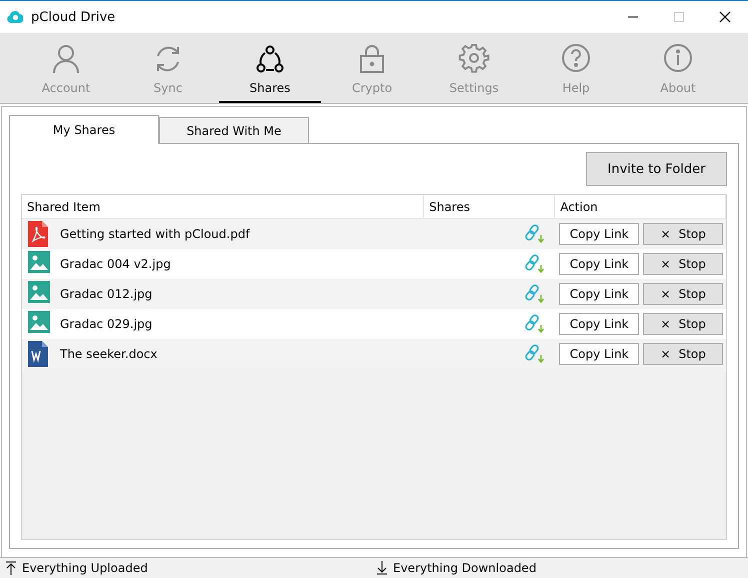 Image resolution: width=748 pixels, height=578 pixels. What do you see at coordinates (84, 129) in the screenshot?
I see `tab: My Shares` at bounding box center [84, 129].